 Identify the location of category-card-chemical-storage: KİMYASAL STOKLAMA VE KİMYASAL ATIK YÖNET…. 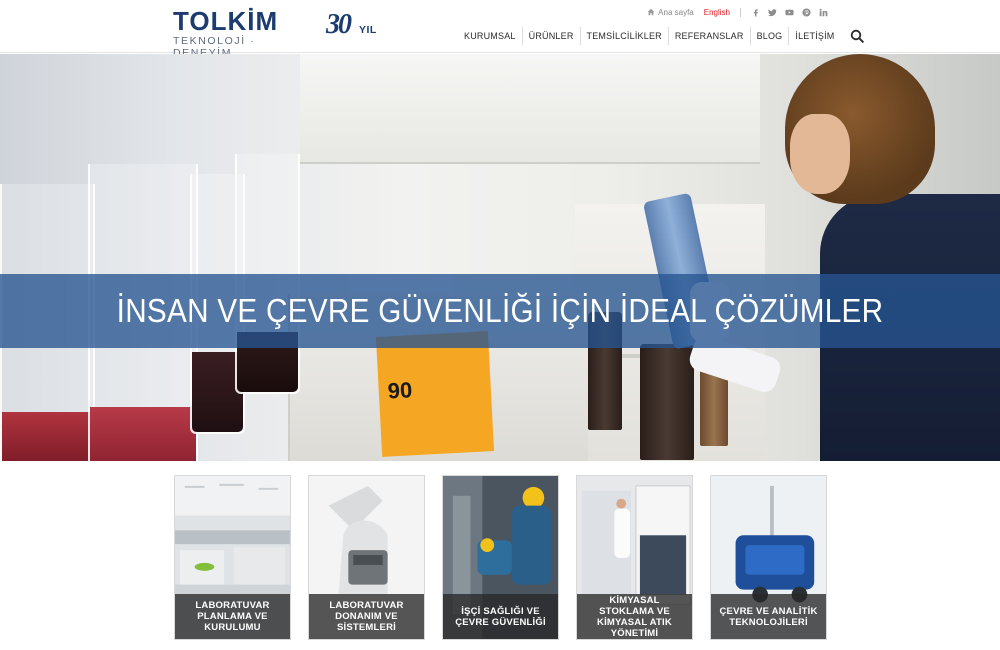
(634, 557).